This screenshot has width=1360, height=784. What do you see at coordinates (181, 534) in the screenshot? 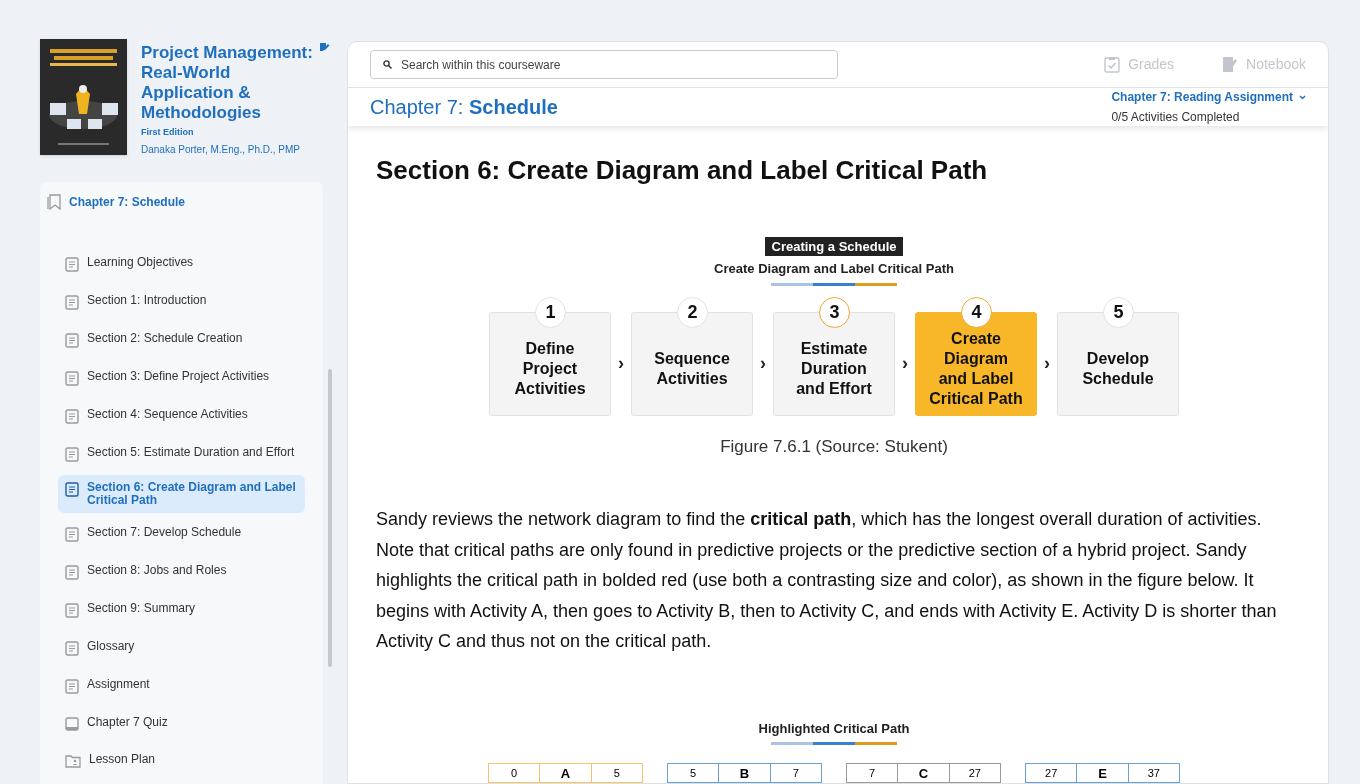
I see `sidebar-item: Section 7: Develop Schedule` at bounding box center [181, 534].